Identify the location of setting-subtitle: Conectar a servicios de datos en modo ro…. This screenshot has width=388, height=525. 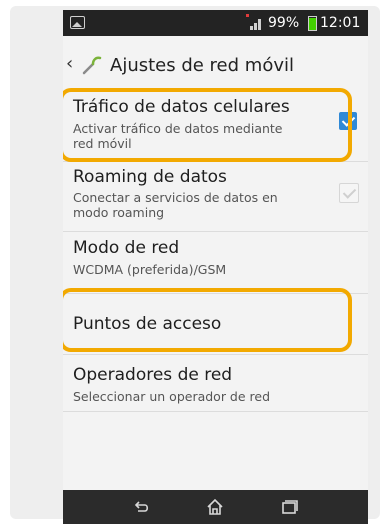
(175, 205).